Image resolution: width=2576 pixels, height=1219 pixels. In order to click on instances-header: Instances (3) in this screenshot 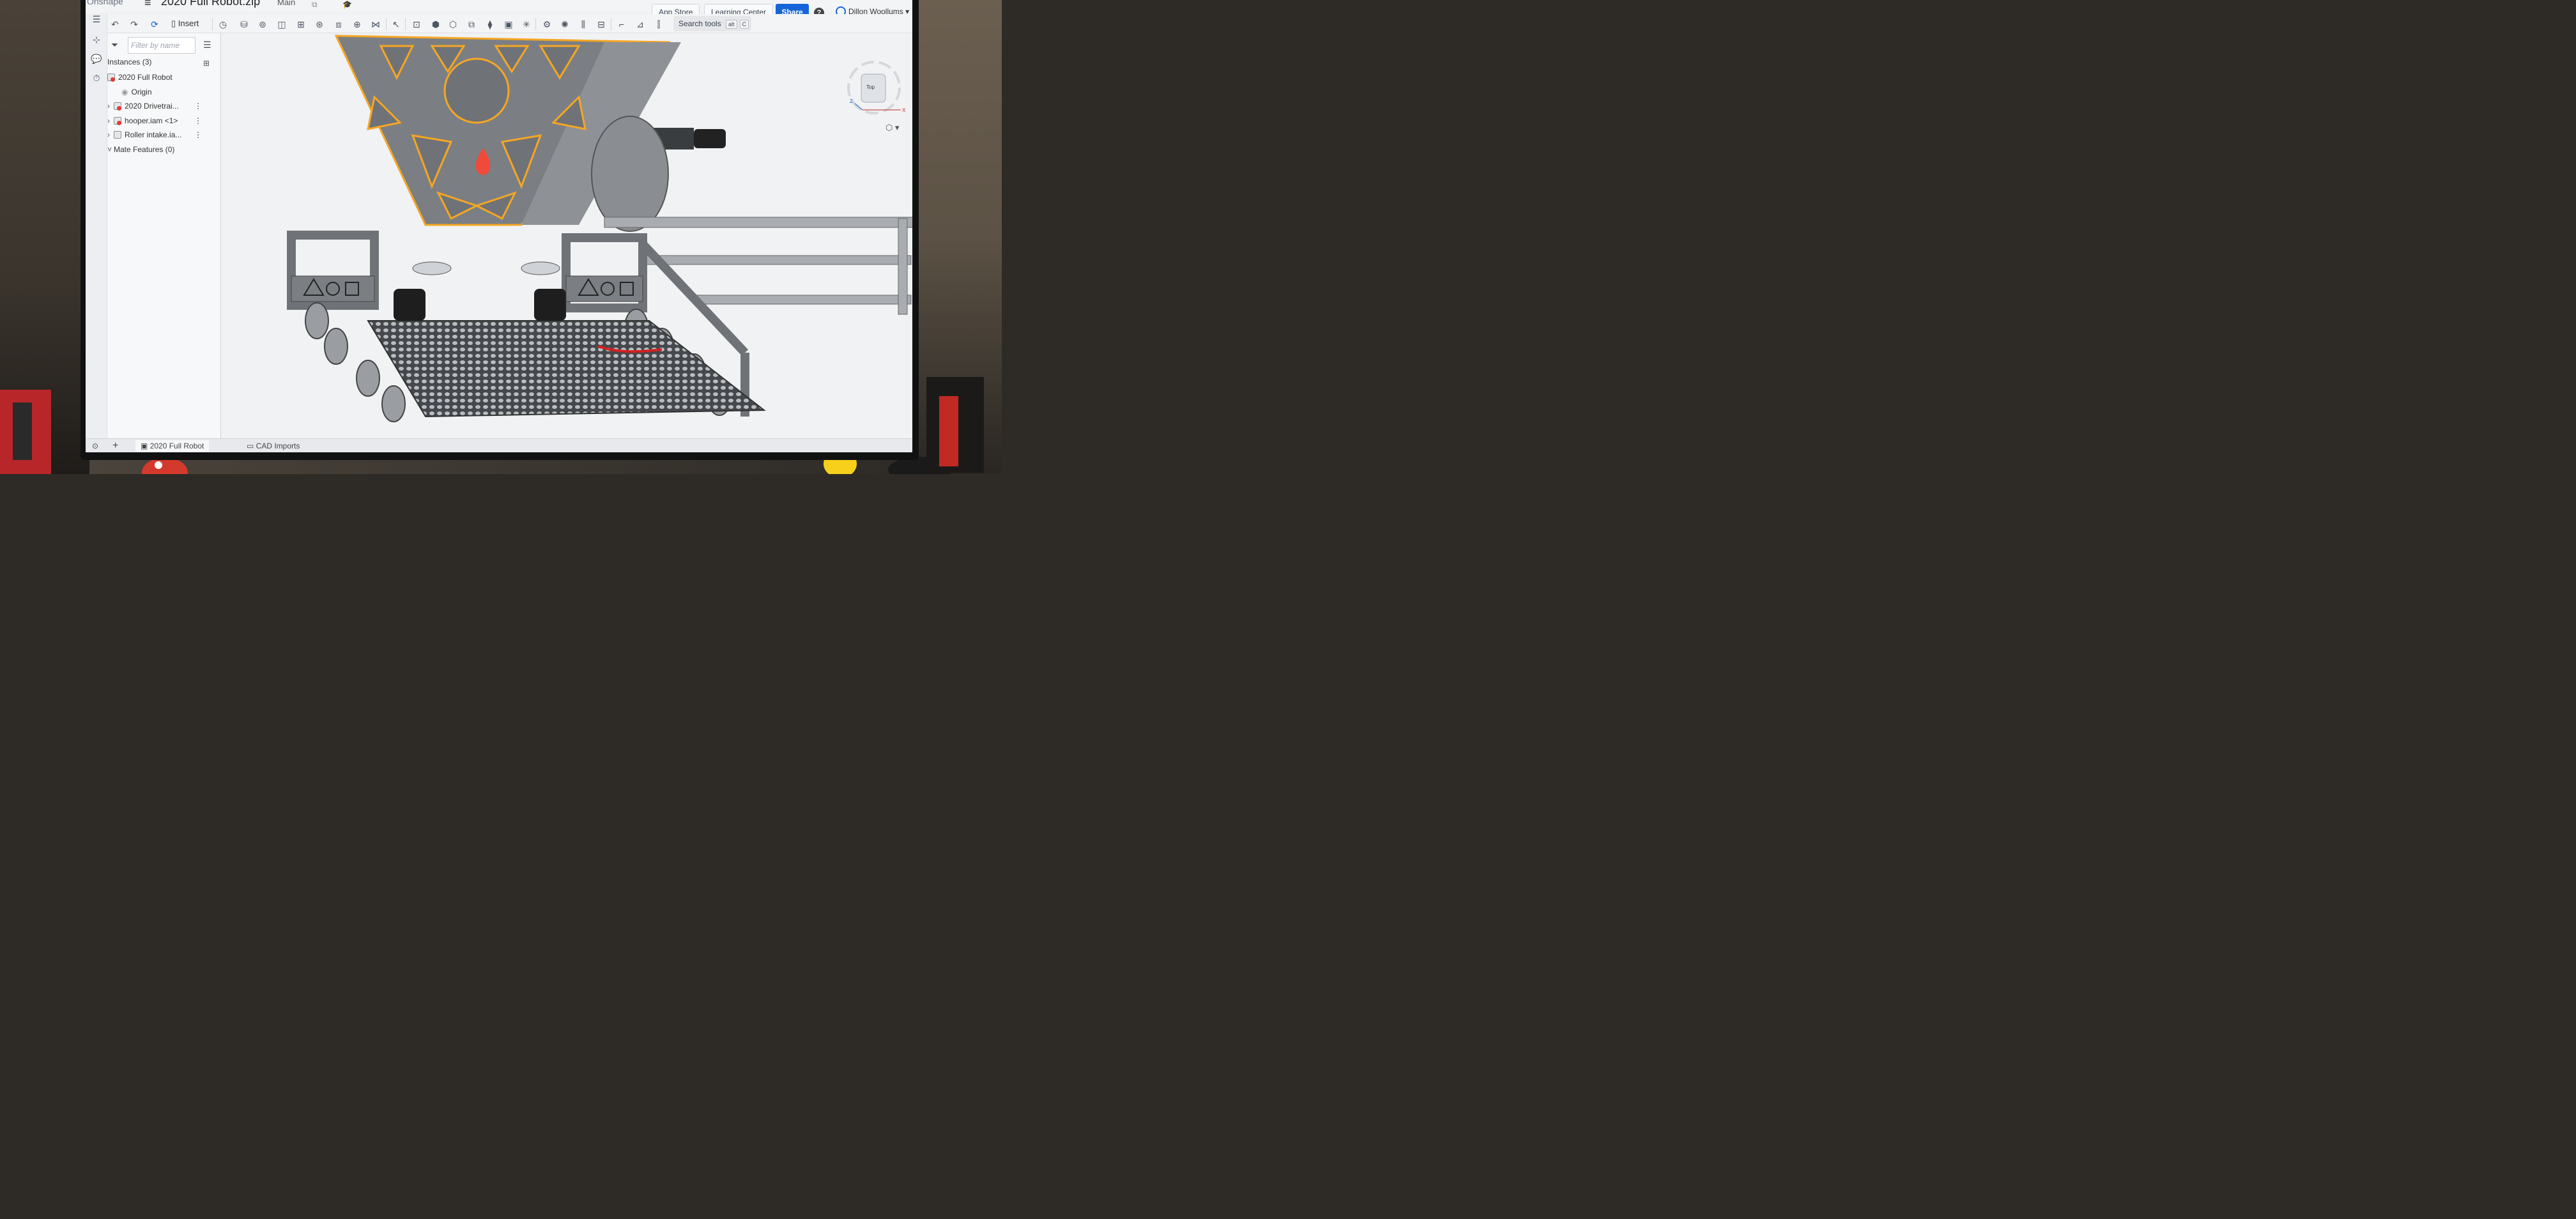, I will do `click(129, 61)`.